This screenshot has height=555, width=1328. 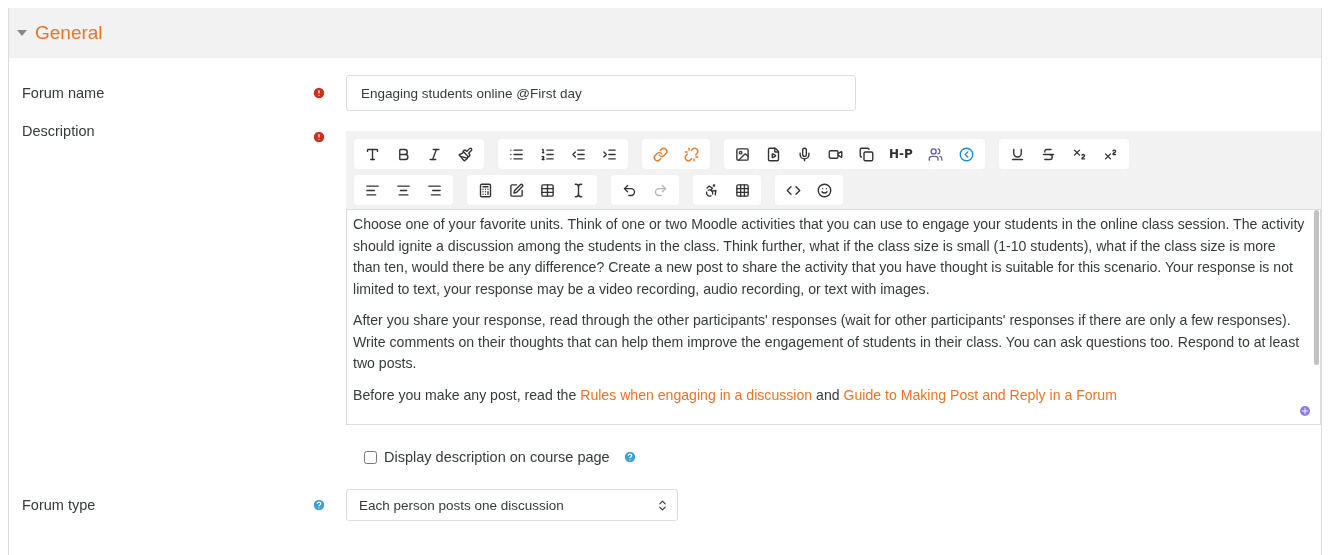 What do you see at coordinates (1048, 154) in the screenshot?
I see `strikethrough-icon` at bounding box center [1048, 154].